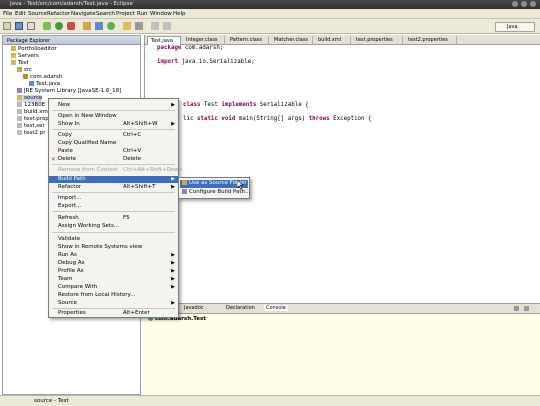 The image size is (540, 406). Describe the element at coordinates (184, 191) in the screenshot. I see `configure-icon` at that location.